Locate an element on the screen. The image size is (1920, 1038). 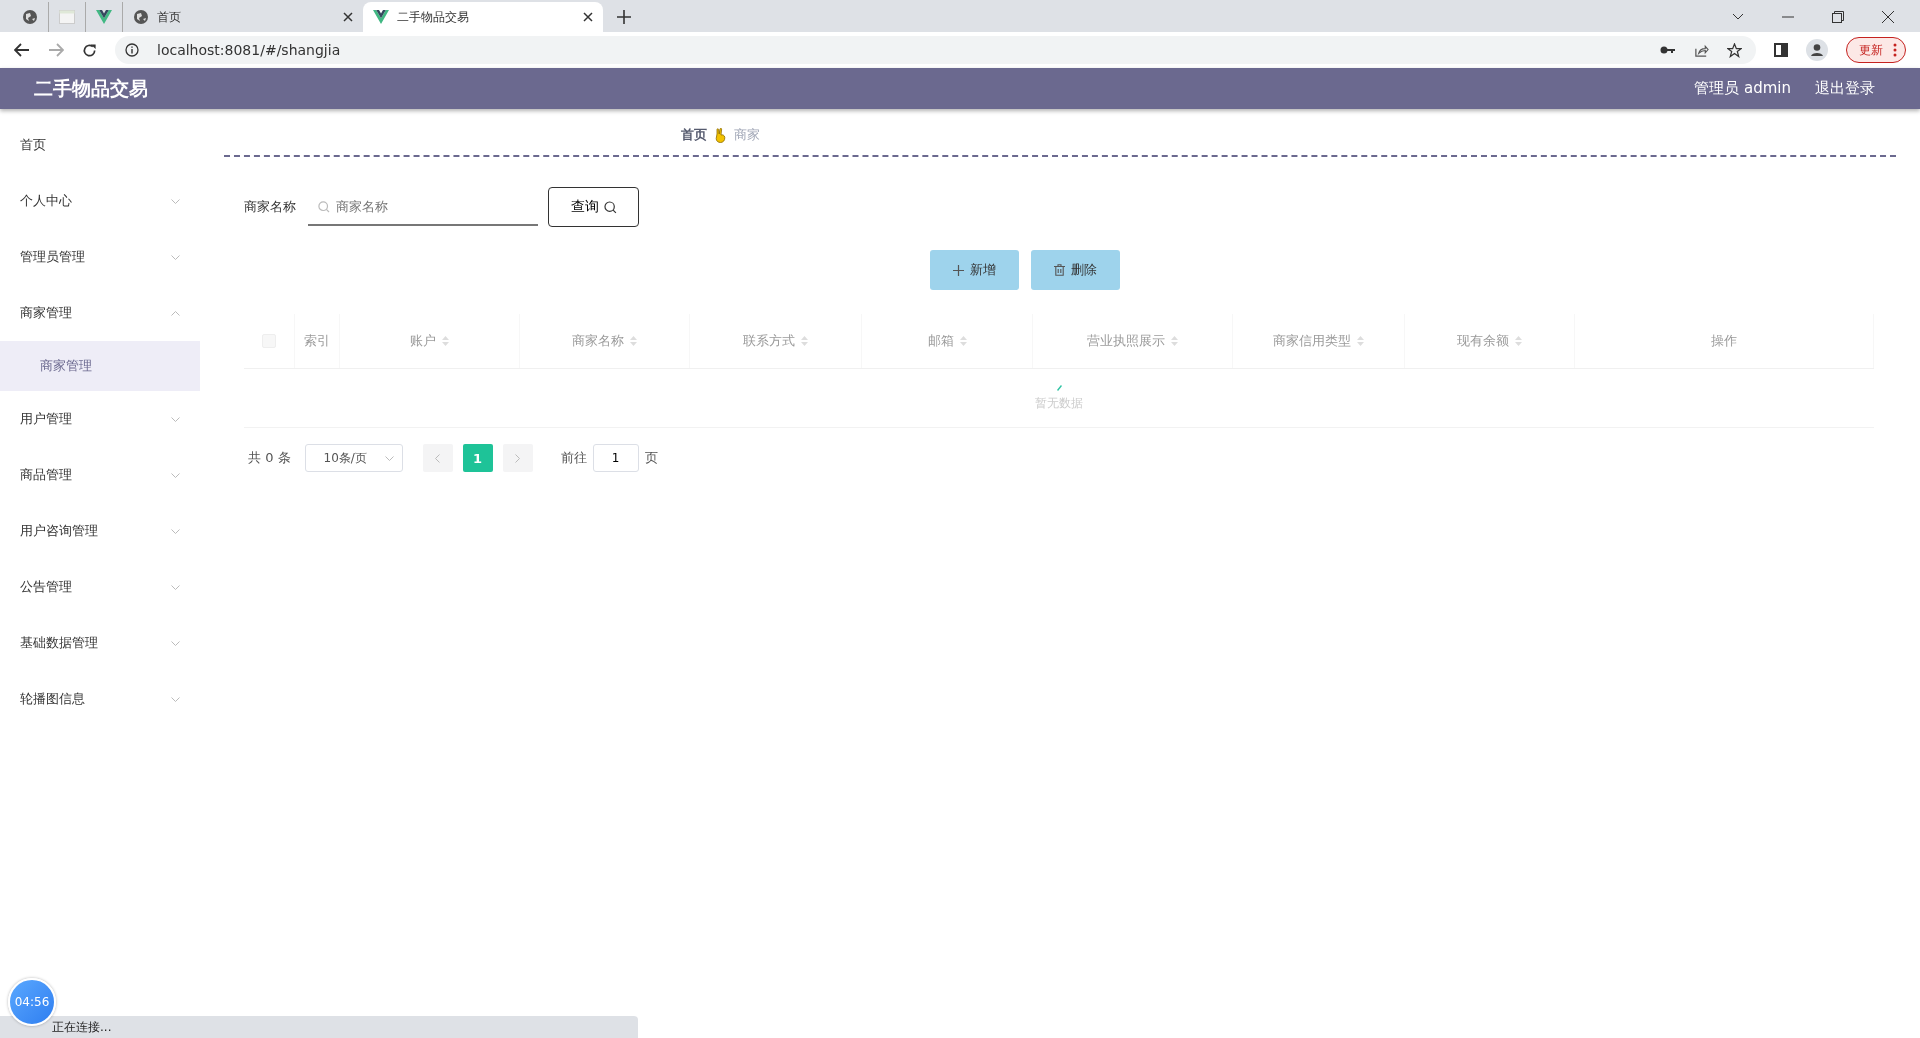
delete-button: 删除 is located at coordinates (1075, 270).